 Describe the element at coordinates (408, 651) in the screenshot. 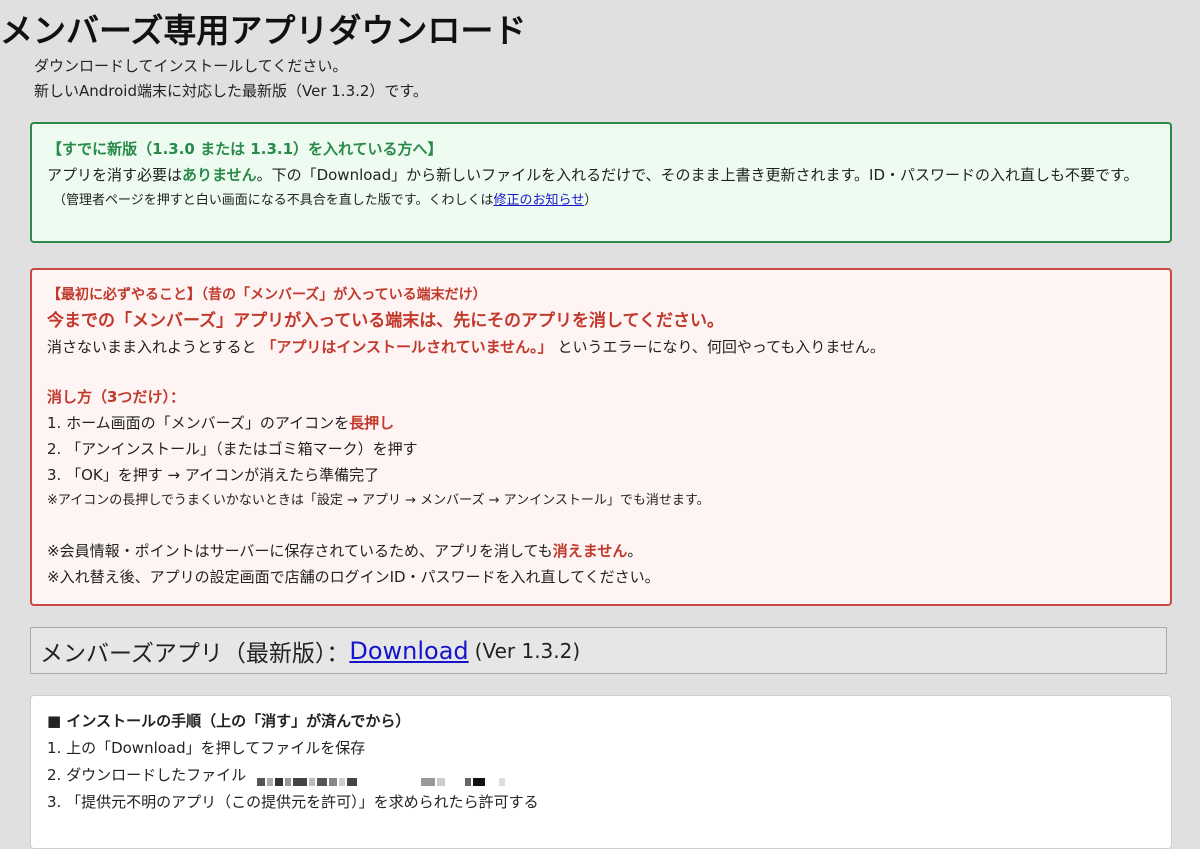

I see `download-link: Download` at that location.